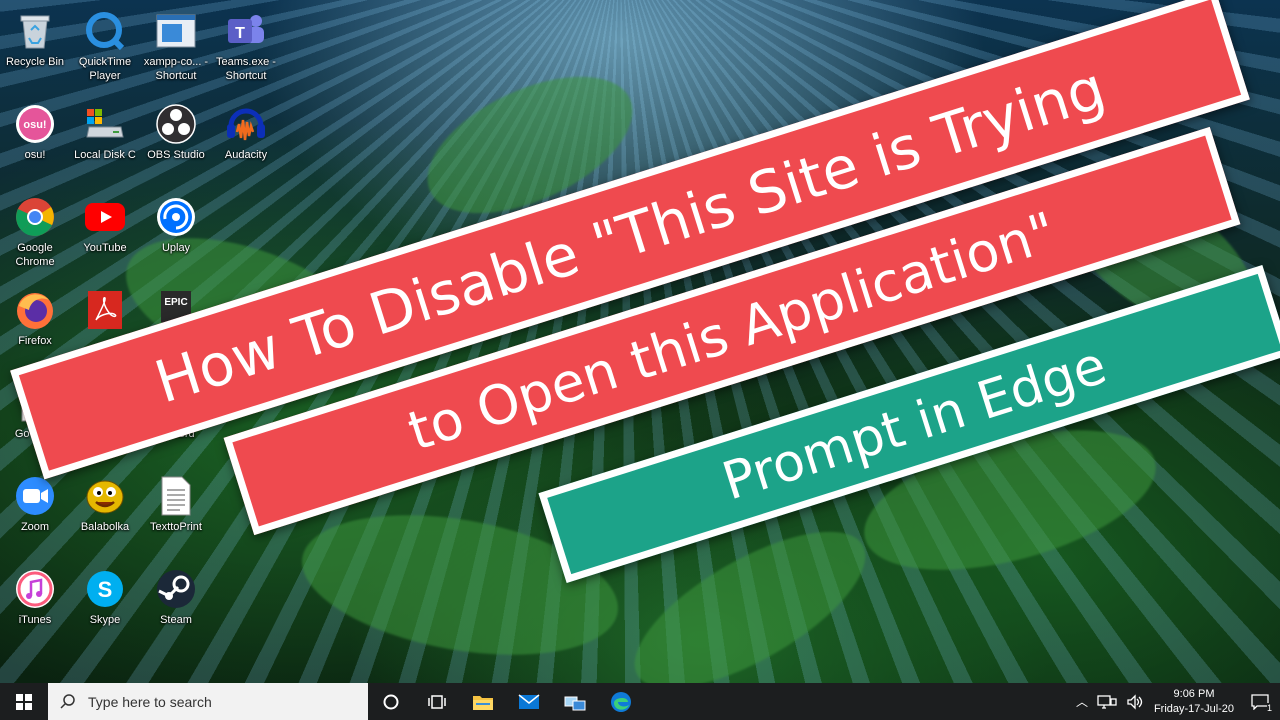  I want to click on desktop-icon-local-disk: Local Disk C, so click(105, 139).